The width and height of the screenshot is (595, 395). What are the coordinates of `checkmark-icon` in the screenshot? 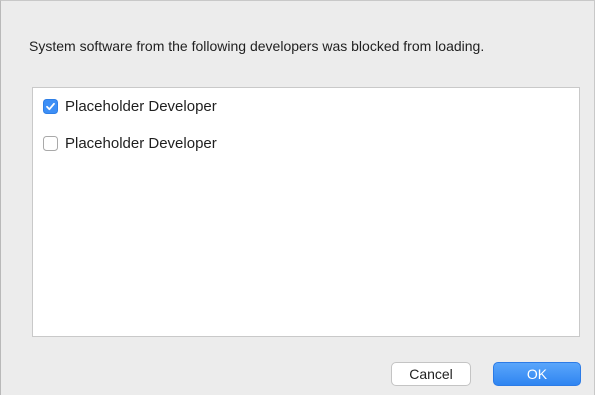 It's located at (50, 106).